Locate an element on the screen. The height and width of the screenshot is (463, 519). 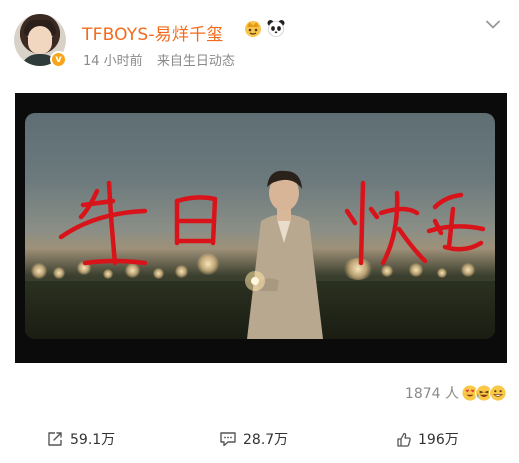
post-meta: 14 小时前 来自生日动态 is located at coordinates (159, 59).